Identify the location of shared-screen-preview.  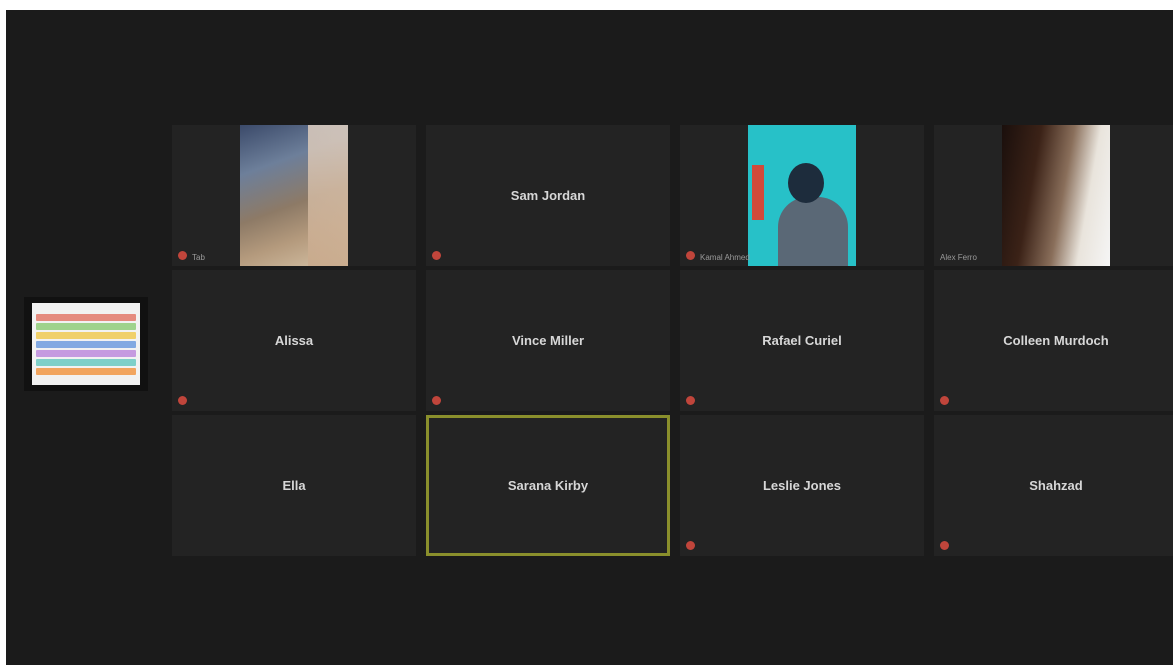
(86, 344).